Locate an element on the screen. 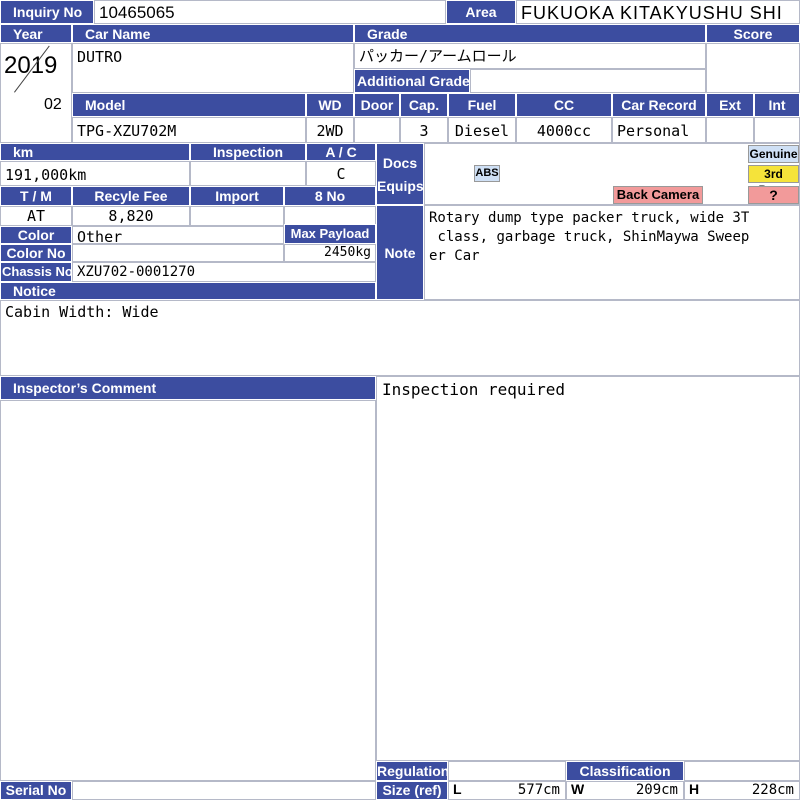 The height and width of the screenshot is (800, 800). genuine-badge: Genuine is located at coordinates (773, 154).